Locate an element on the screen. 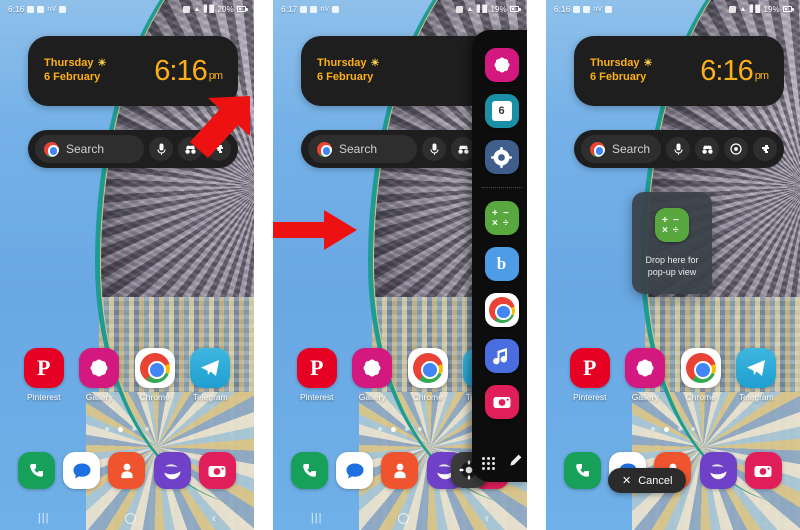  google-search-bar: Search is located at coordinates (679, 149).